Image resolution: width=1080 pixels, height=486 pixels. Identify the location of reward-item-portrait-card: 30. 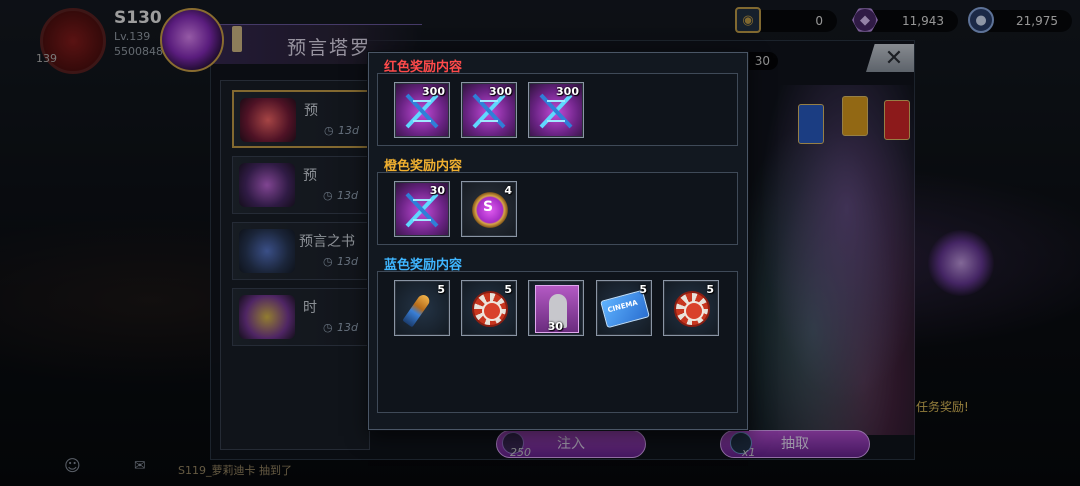
(556, 308).